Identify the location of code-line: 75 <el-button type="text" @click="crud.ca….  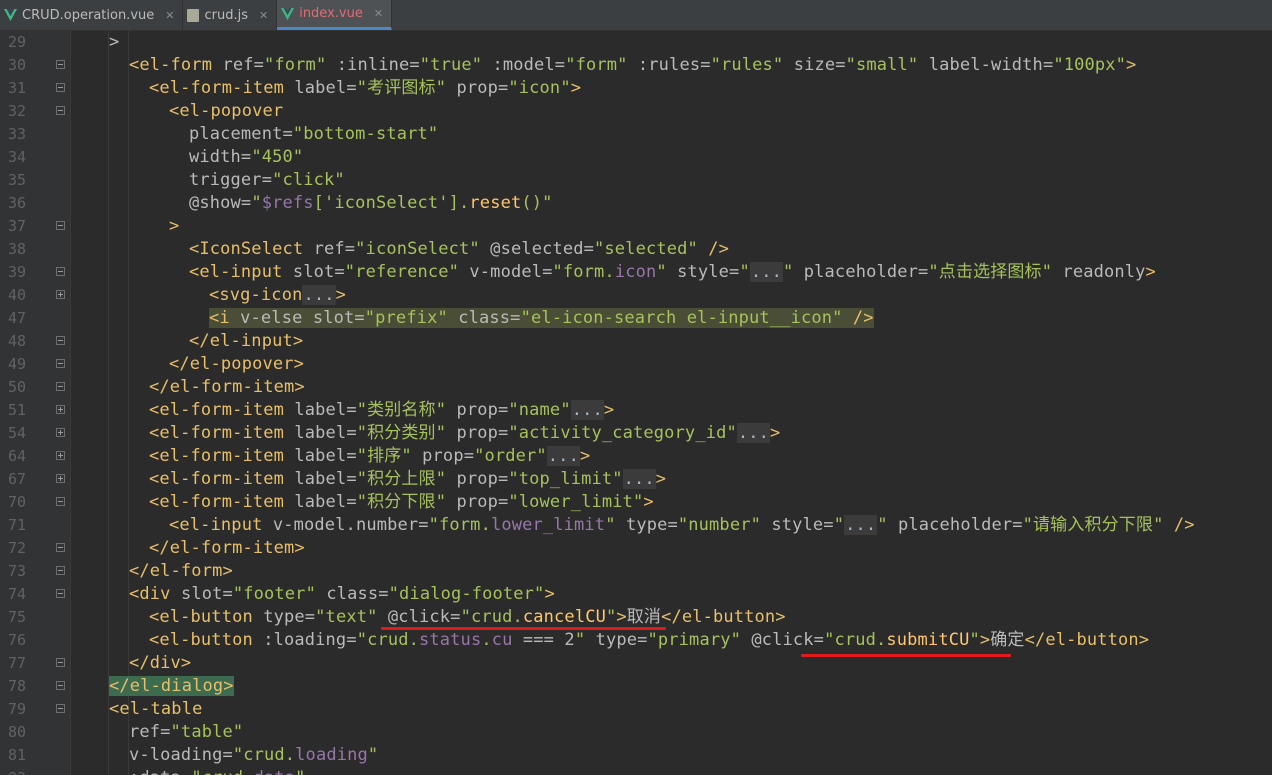
(636, 617).